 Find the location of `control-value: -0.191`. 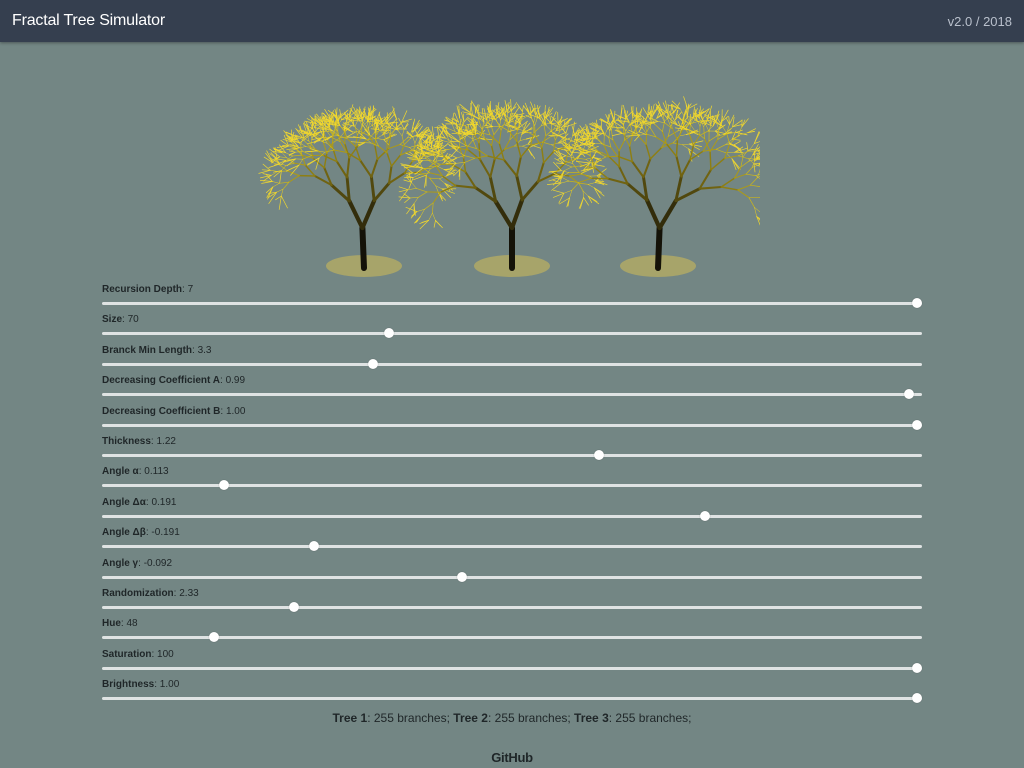

control-value: -0.191 is located at coordinates (165, 533).